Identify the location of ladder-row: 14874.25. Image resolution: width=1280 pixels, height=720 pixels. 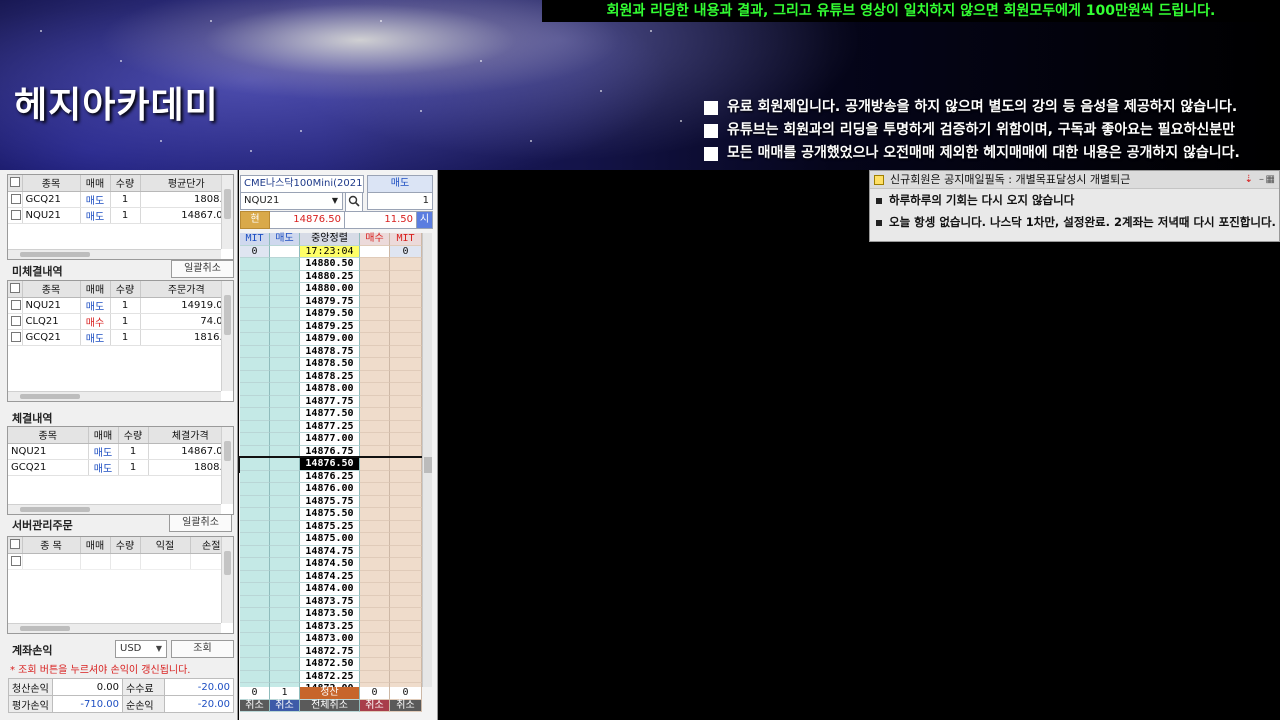
(331, 576).